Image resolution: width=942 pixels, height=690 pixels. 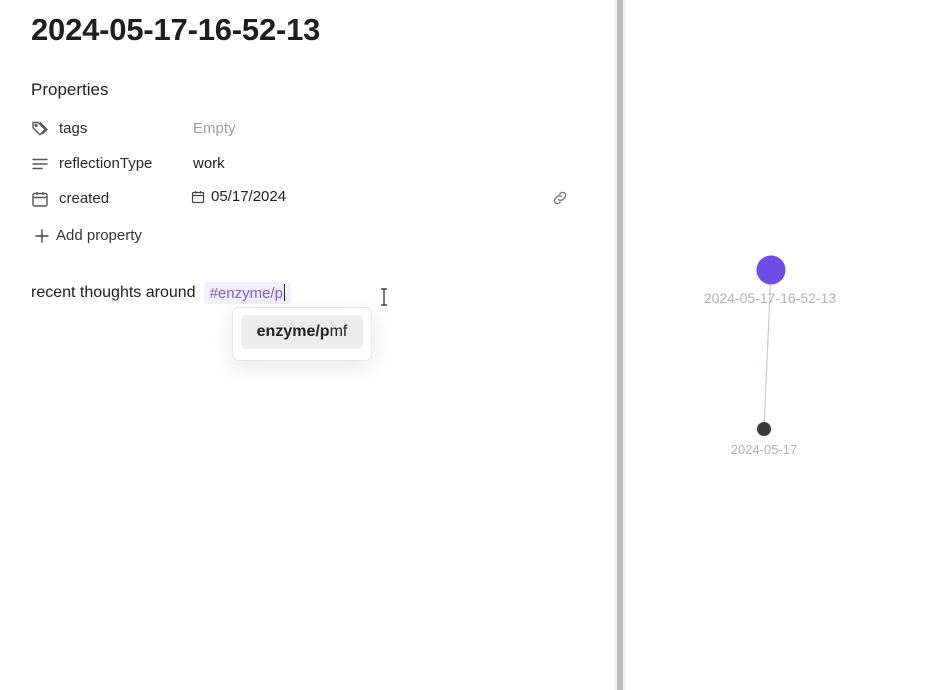 What do you see at coordinates (384, 297) in the screenshot?
I see `ibeam-cursor-icon` at bounding box center [384, 297].